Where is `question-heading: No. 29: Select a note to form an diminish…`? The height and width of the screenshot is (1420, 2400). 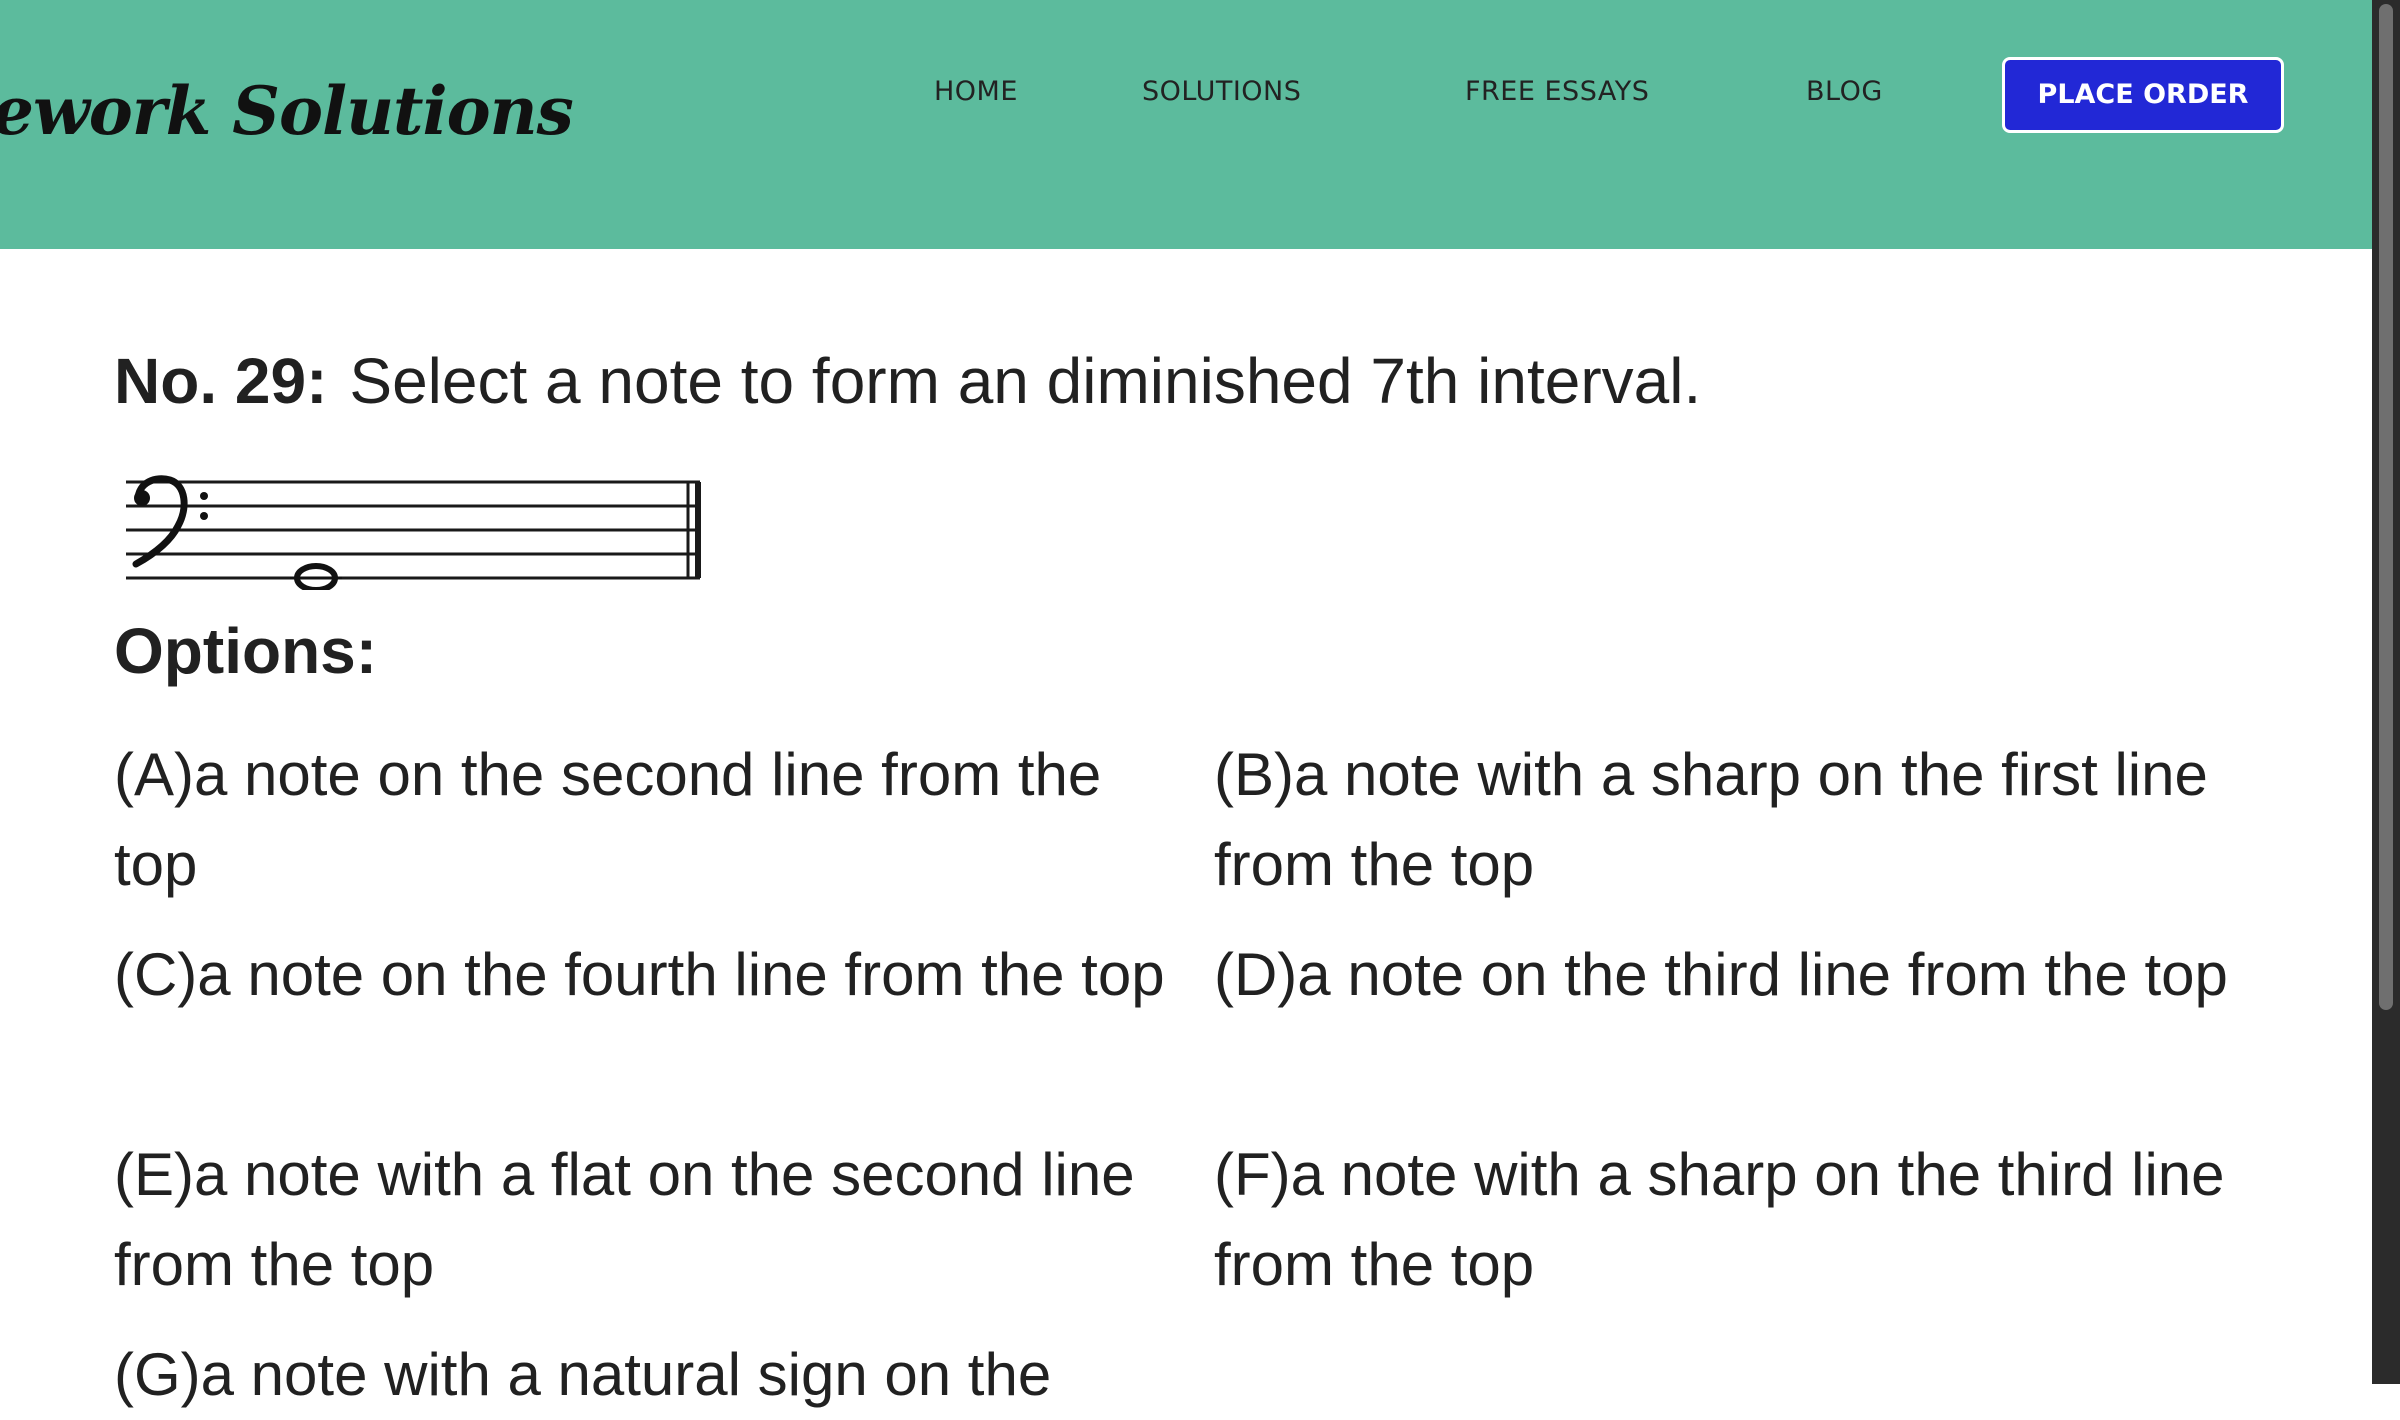 question-heading: No. 29: Select a note to form an diminish… is located at coordinates (907, 381).